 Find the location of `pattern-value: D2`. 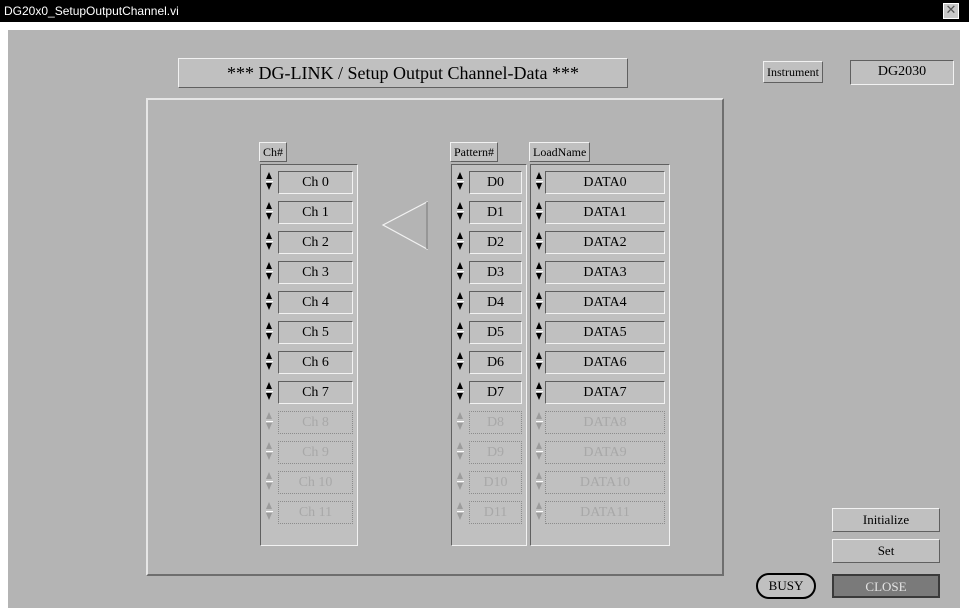

pattern-value: D2 is located at coordinates (495, 242).